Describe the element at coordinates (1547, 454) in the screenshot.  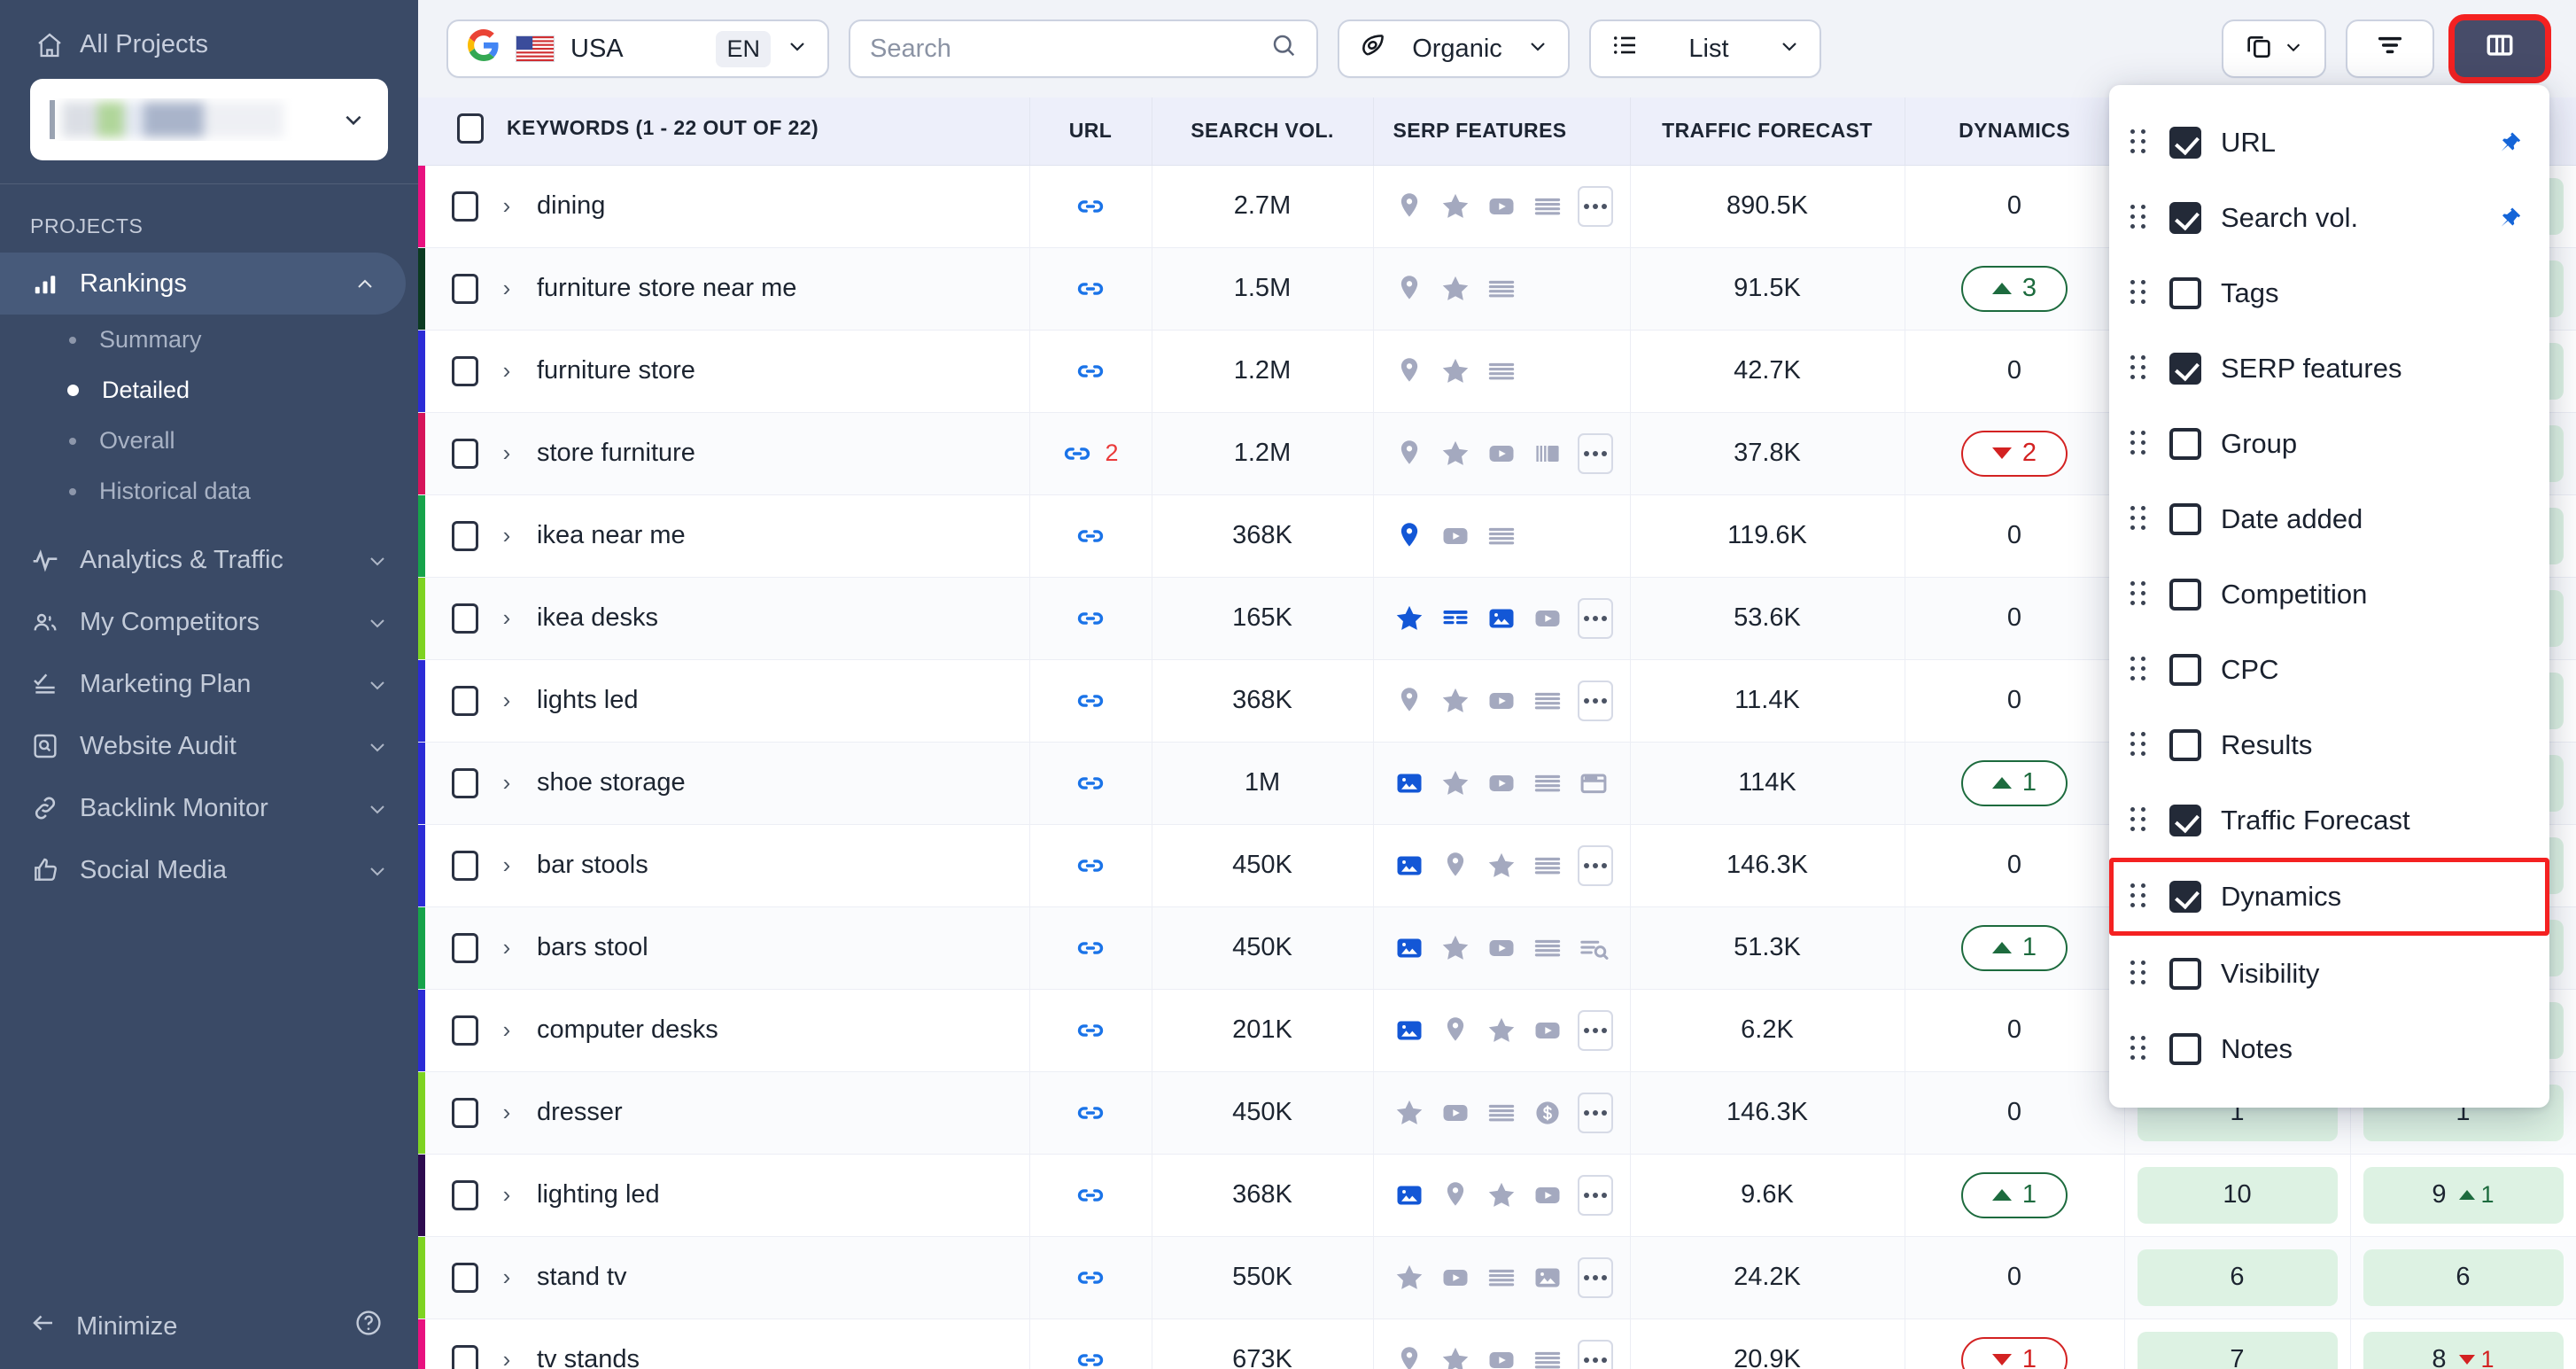
I see `serp-panel-icon` at that location.